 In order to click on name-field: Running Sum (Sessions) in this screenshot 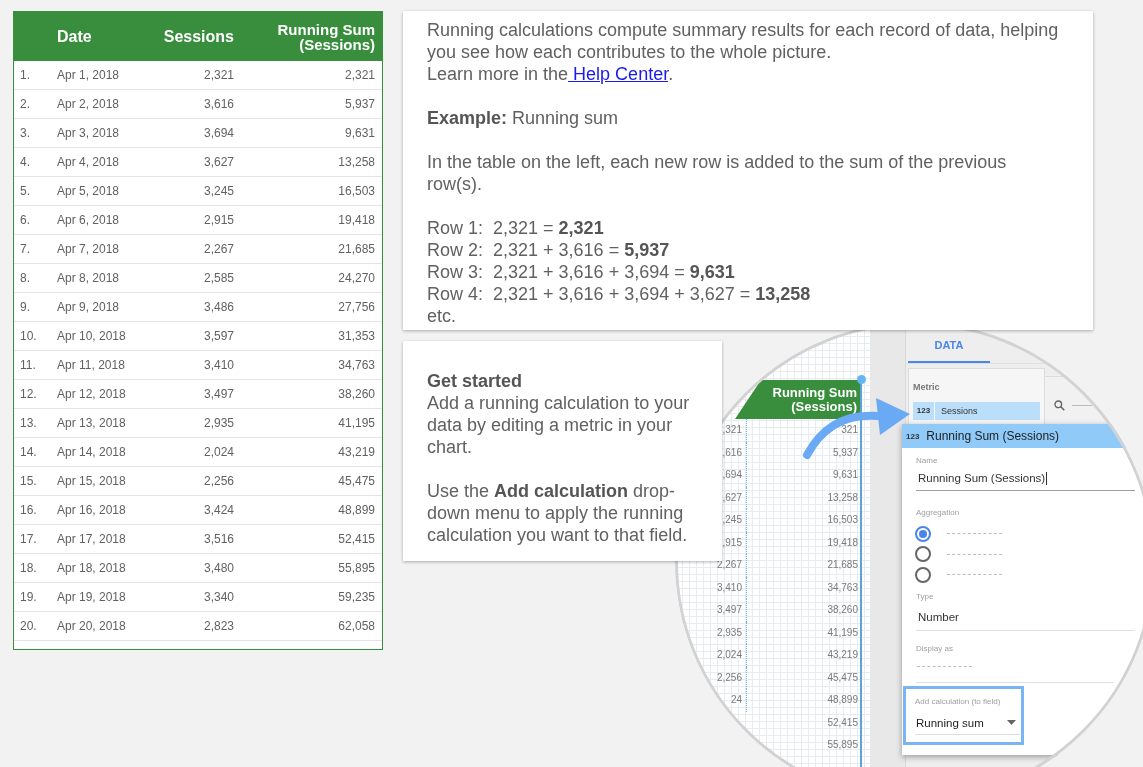, I will do `click(1025, 481)`.